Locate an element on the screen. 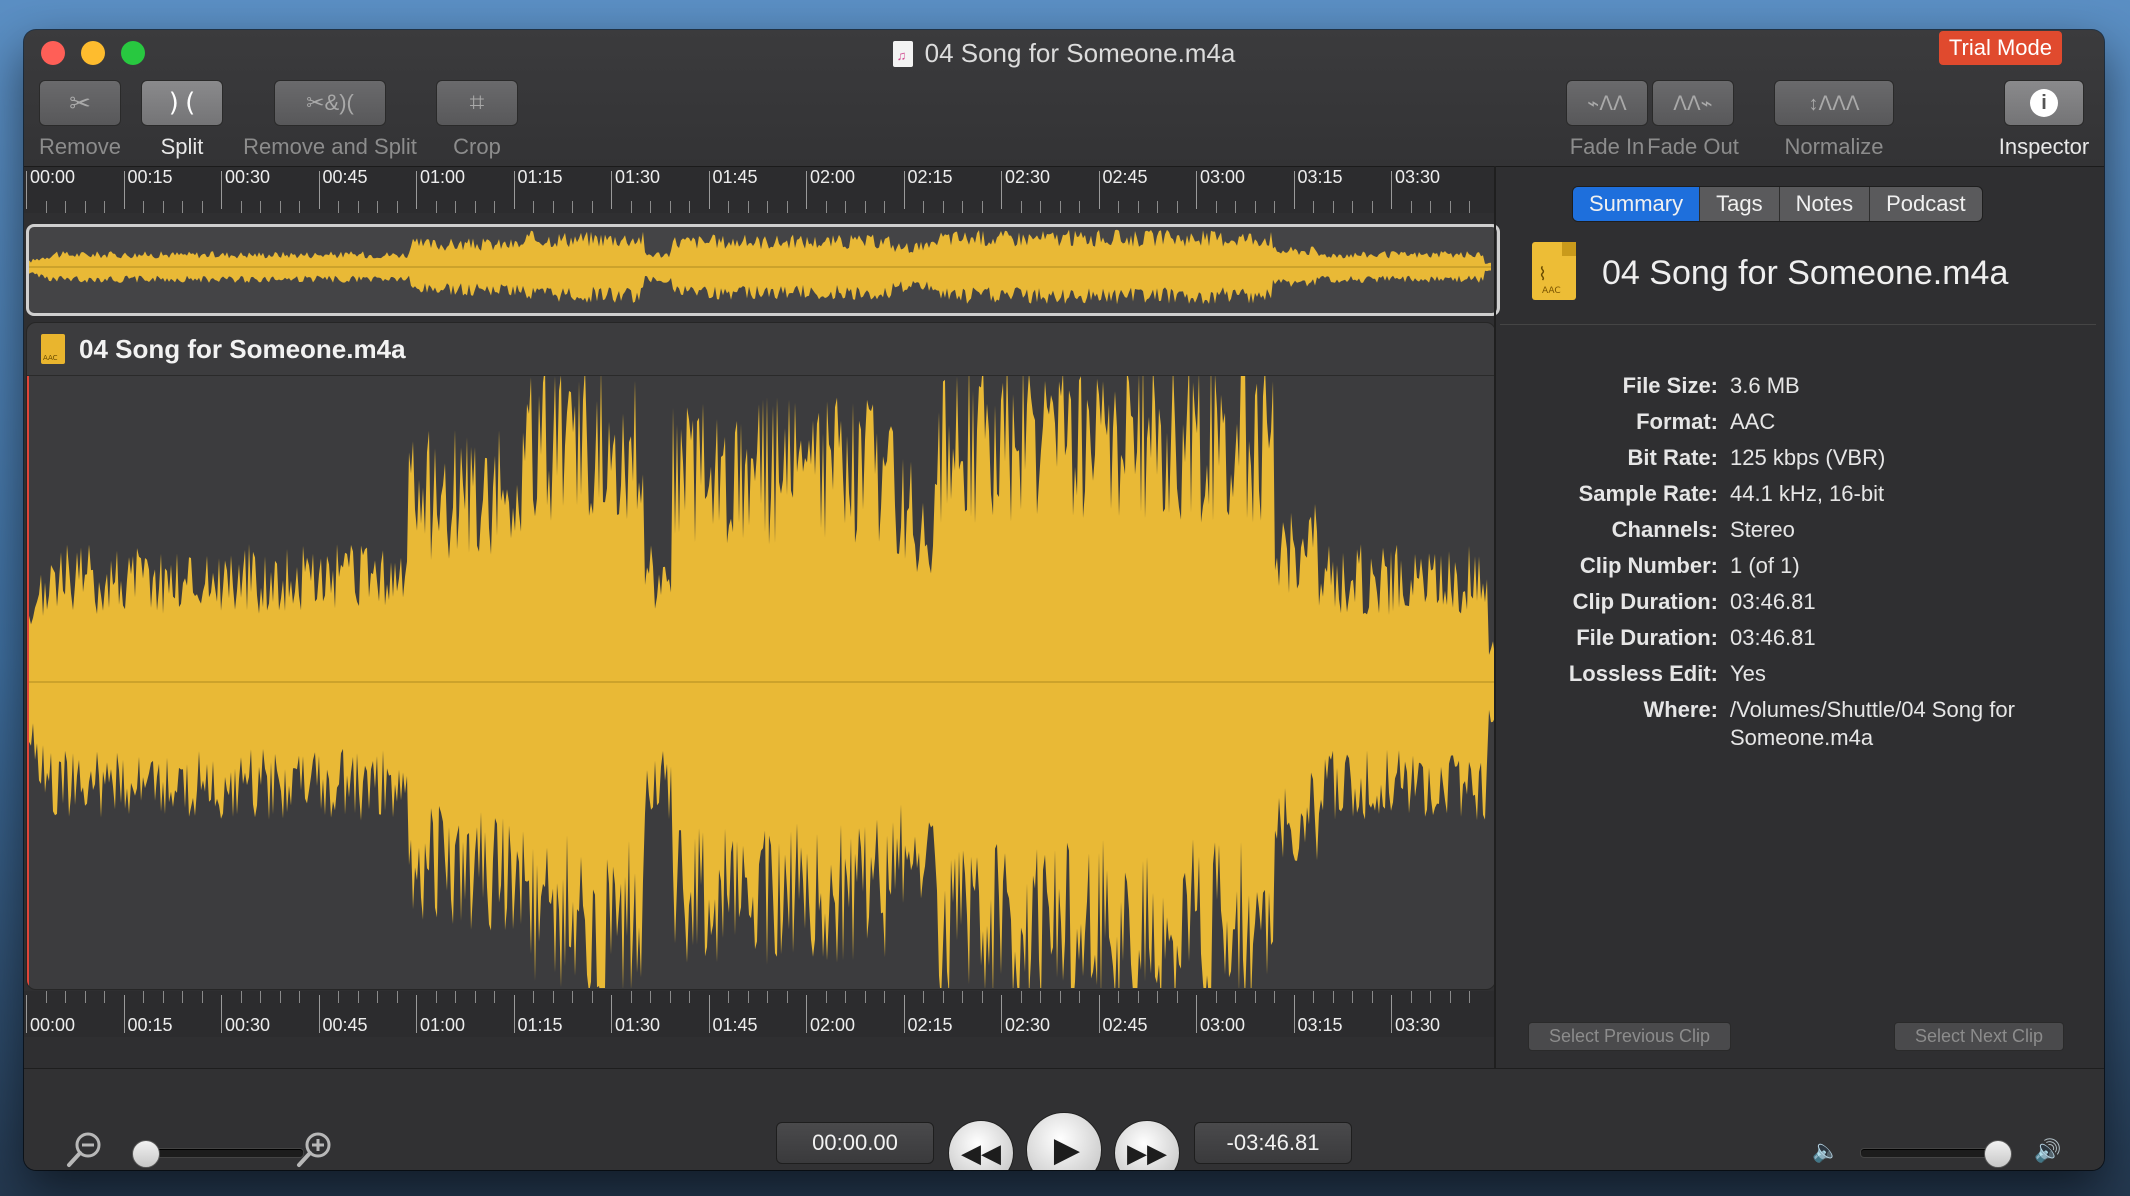  select-next-clip-button: Select Next Clip is located at coordinates (1979, 1036).